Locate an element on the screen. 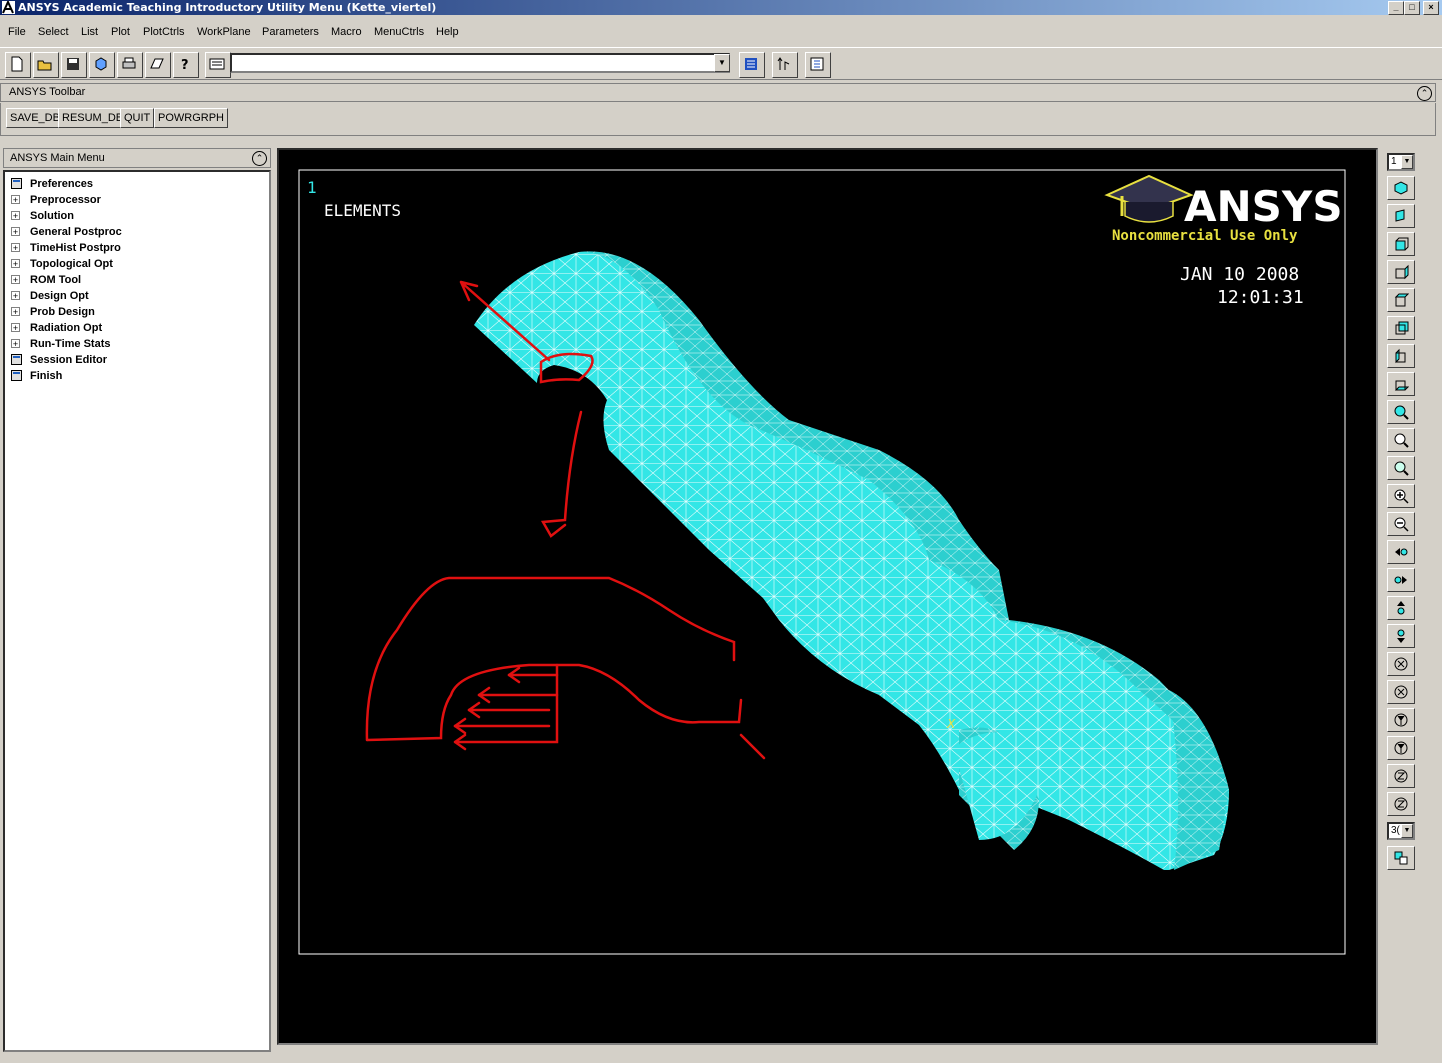 The width and height of the screenshot is (1442, 1063). zoom-in-button is located at coordinates (1401, 496).